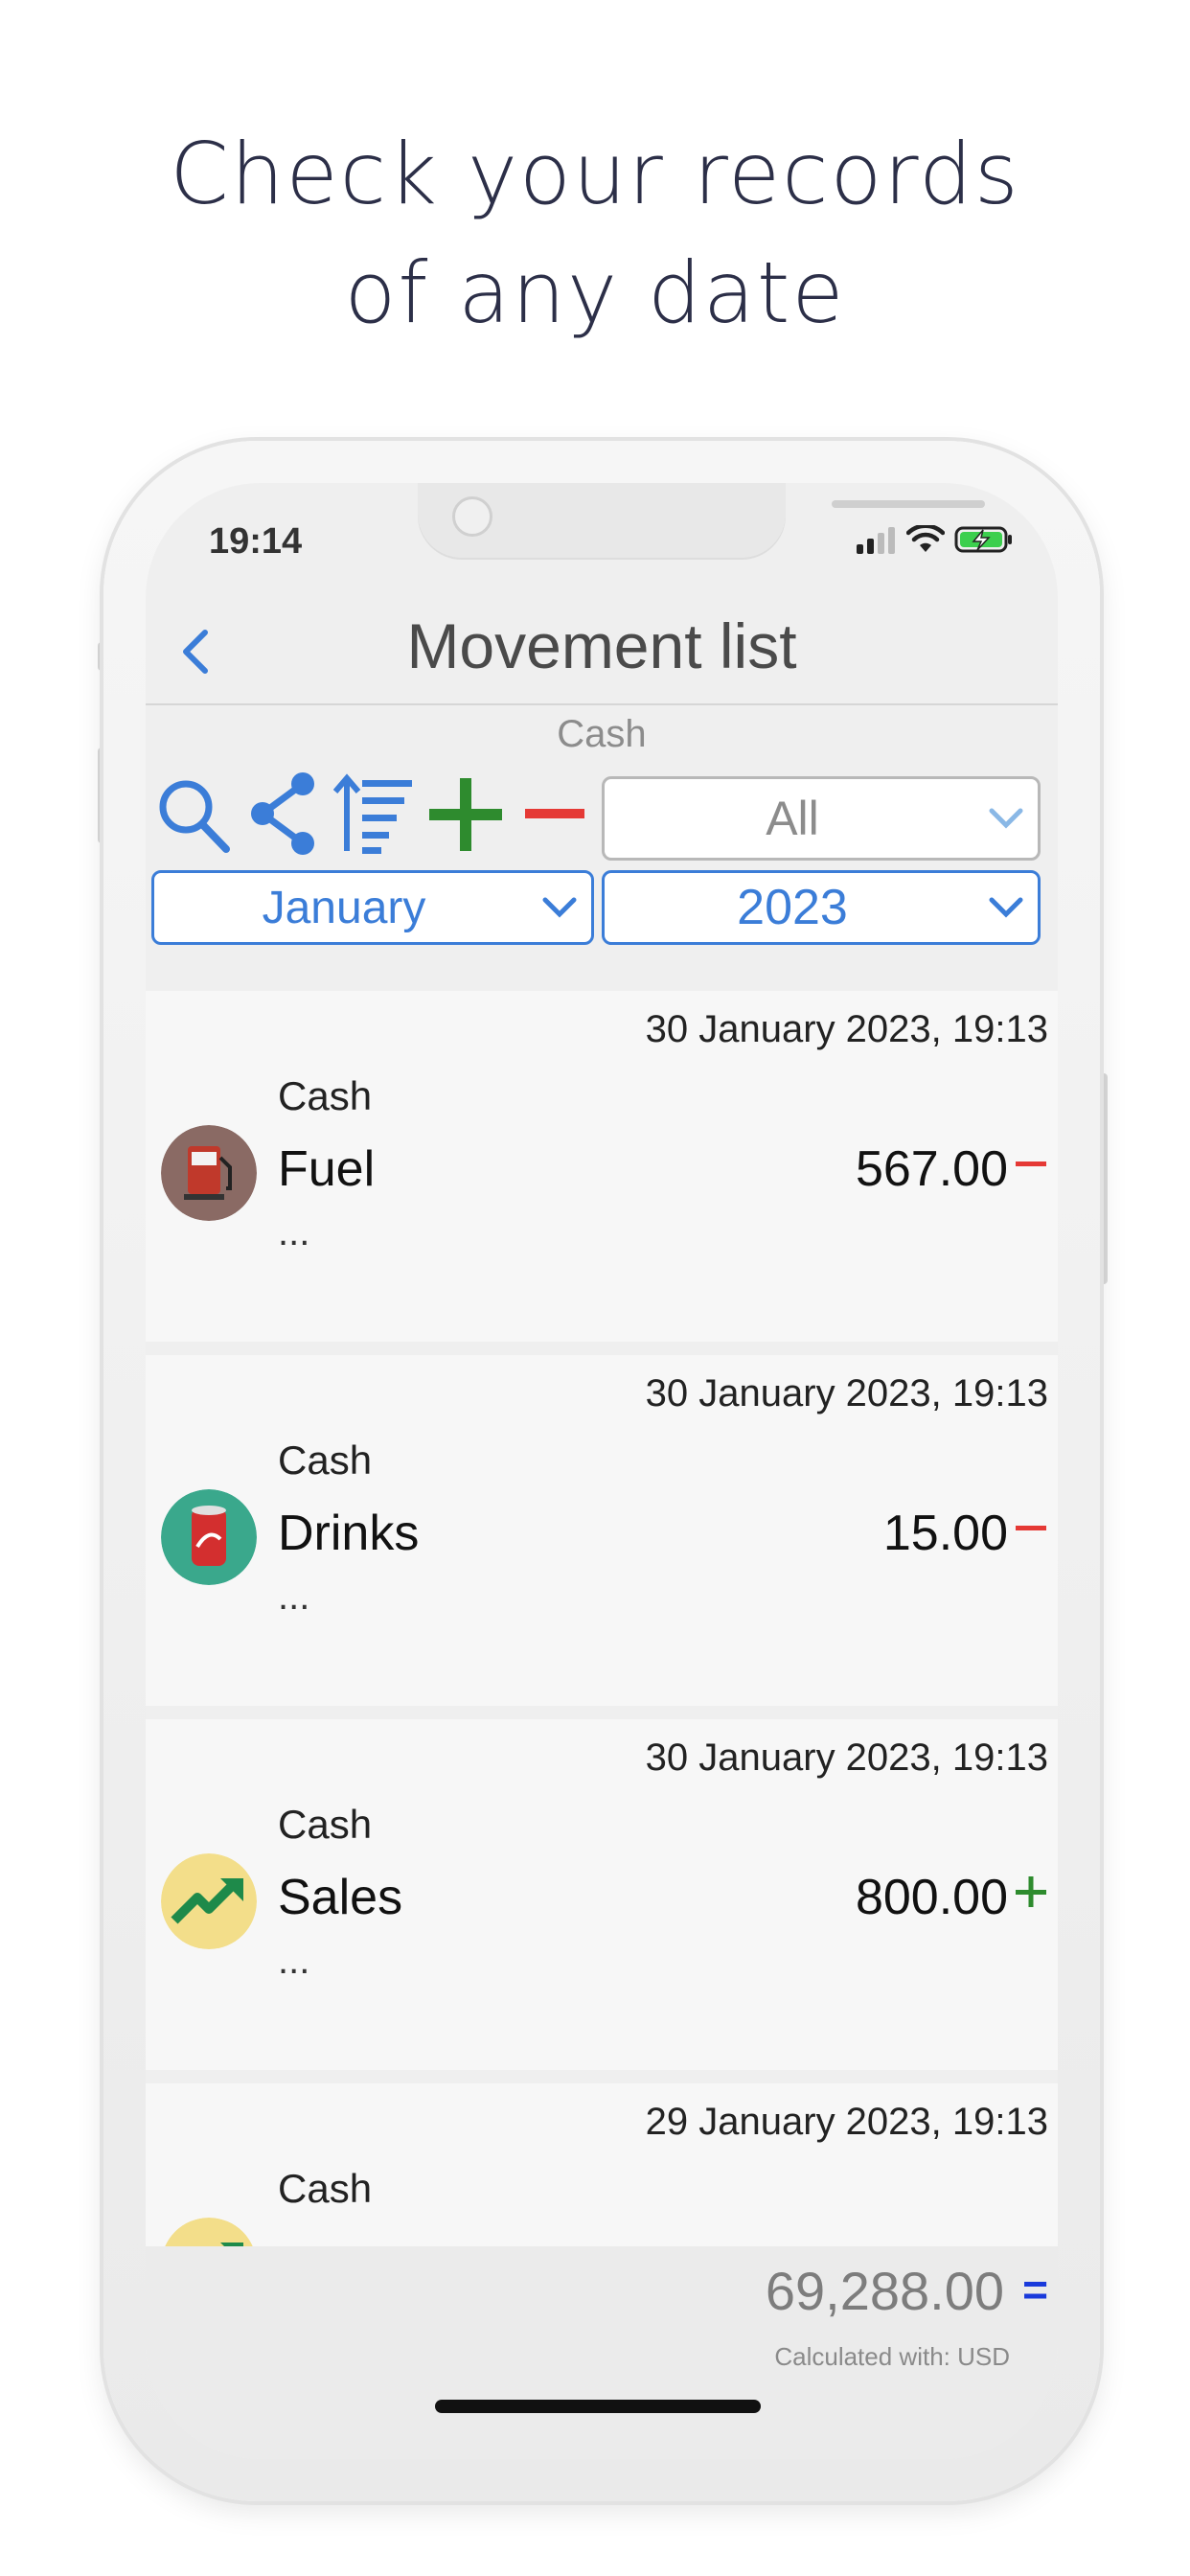 The image size is (1190, 2576). Describe the element at coordinates (876, 540) in the screenshot. I see `signal-icon` at that location.